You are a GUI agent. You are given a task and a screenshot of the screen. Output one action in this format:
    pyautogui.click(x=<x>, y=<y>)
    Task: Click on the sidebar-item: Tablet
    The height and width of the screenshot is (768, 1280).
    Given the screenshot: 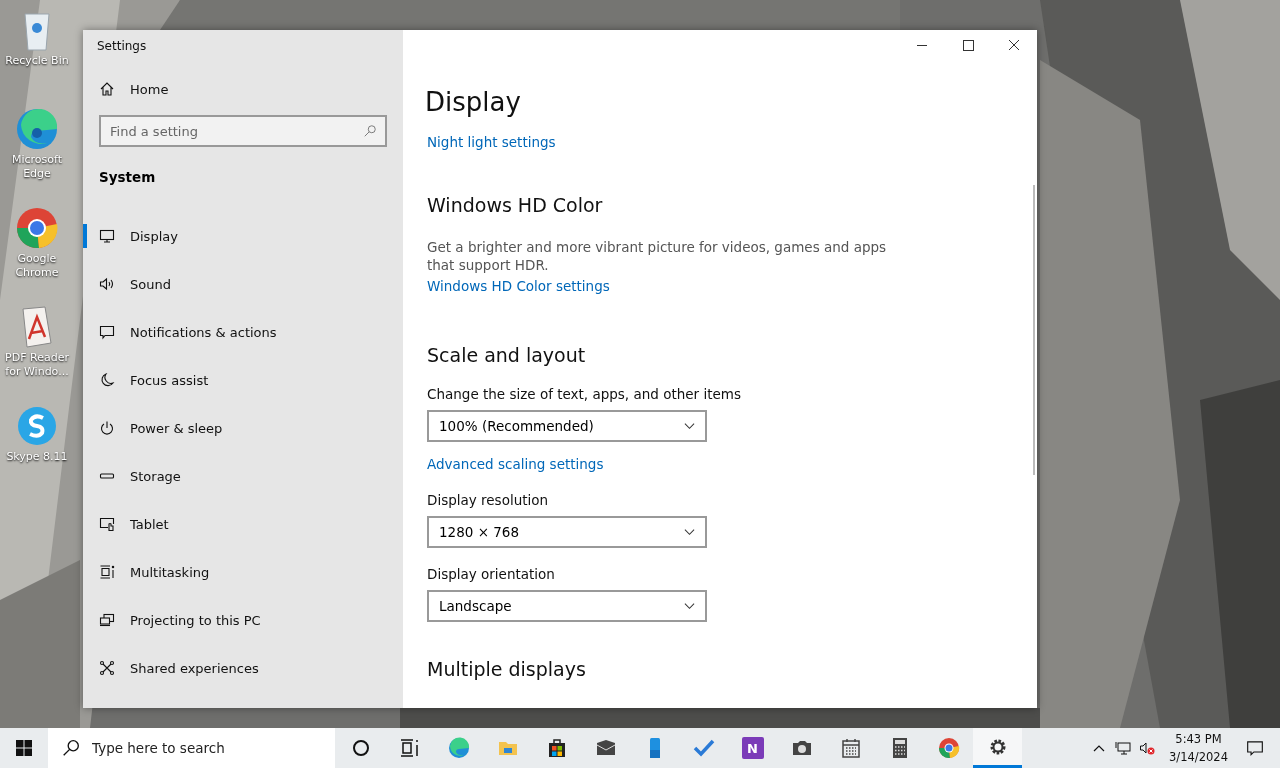 What is the action you would take?
    pyautogui.click(x=243, y=524)
    